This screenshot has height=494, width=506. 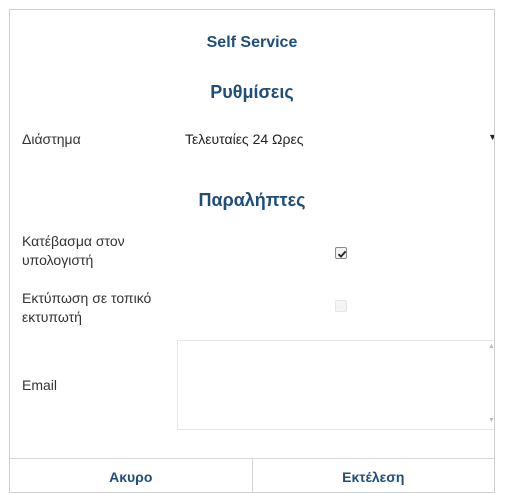 What do you see at coordinates (491, 420) in the screenshot?
I see `scroll-down-icon: ▼` at bounding box center [491, 420].